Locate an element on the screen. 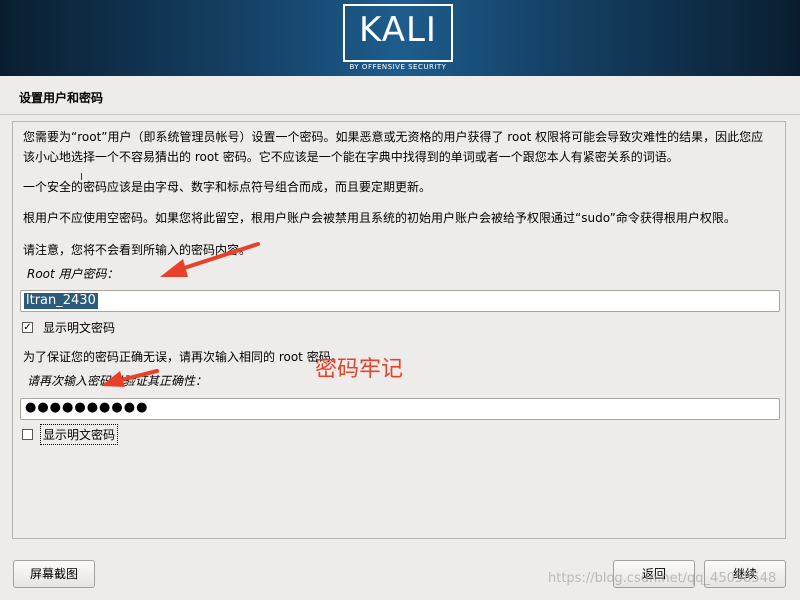  page-title: 设置用户和密码 is located at coordinates (61, 98).